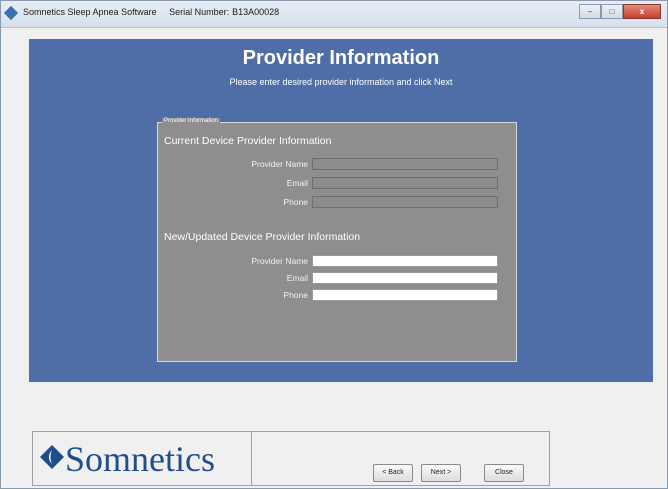 This screenshot has height=489, width=668. Describe the element at coordinates (393, 473) in the screenshot. I see `back-button: < Back` at that location.